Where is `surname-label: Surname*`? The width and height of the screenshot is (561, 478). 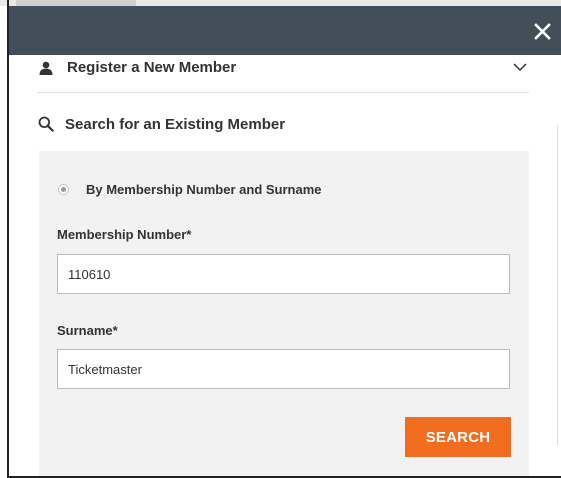
surname-label: Surname* is located at coordinates (87, 330).